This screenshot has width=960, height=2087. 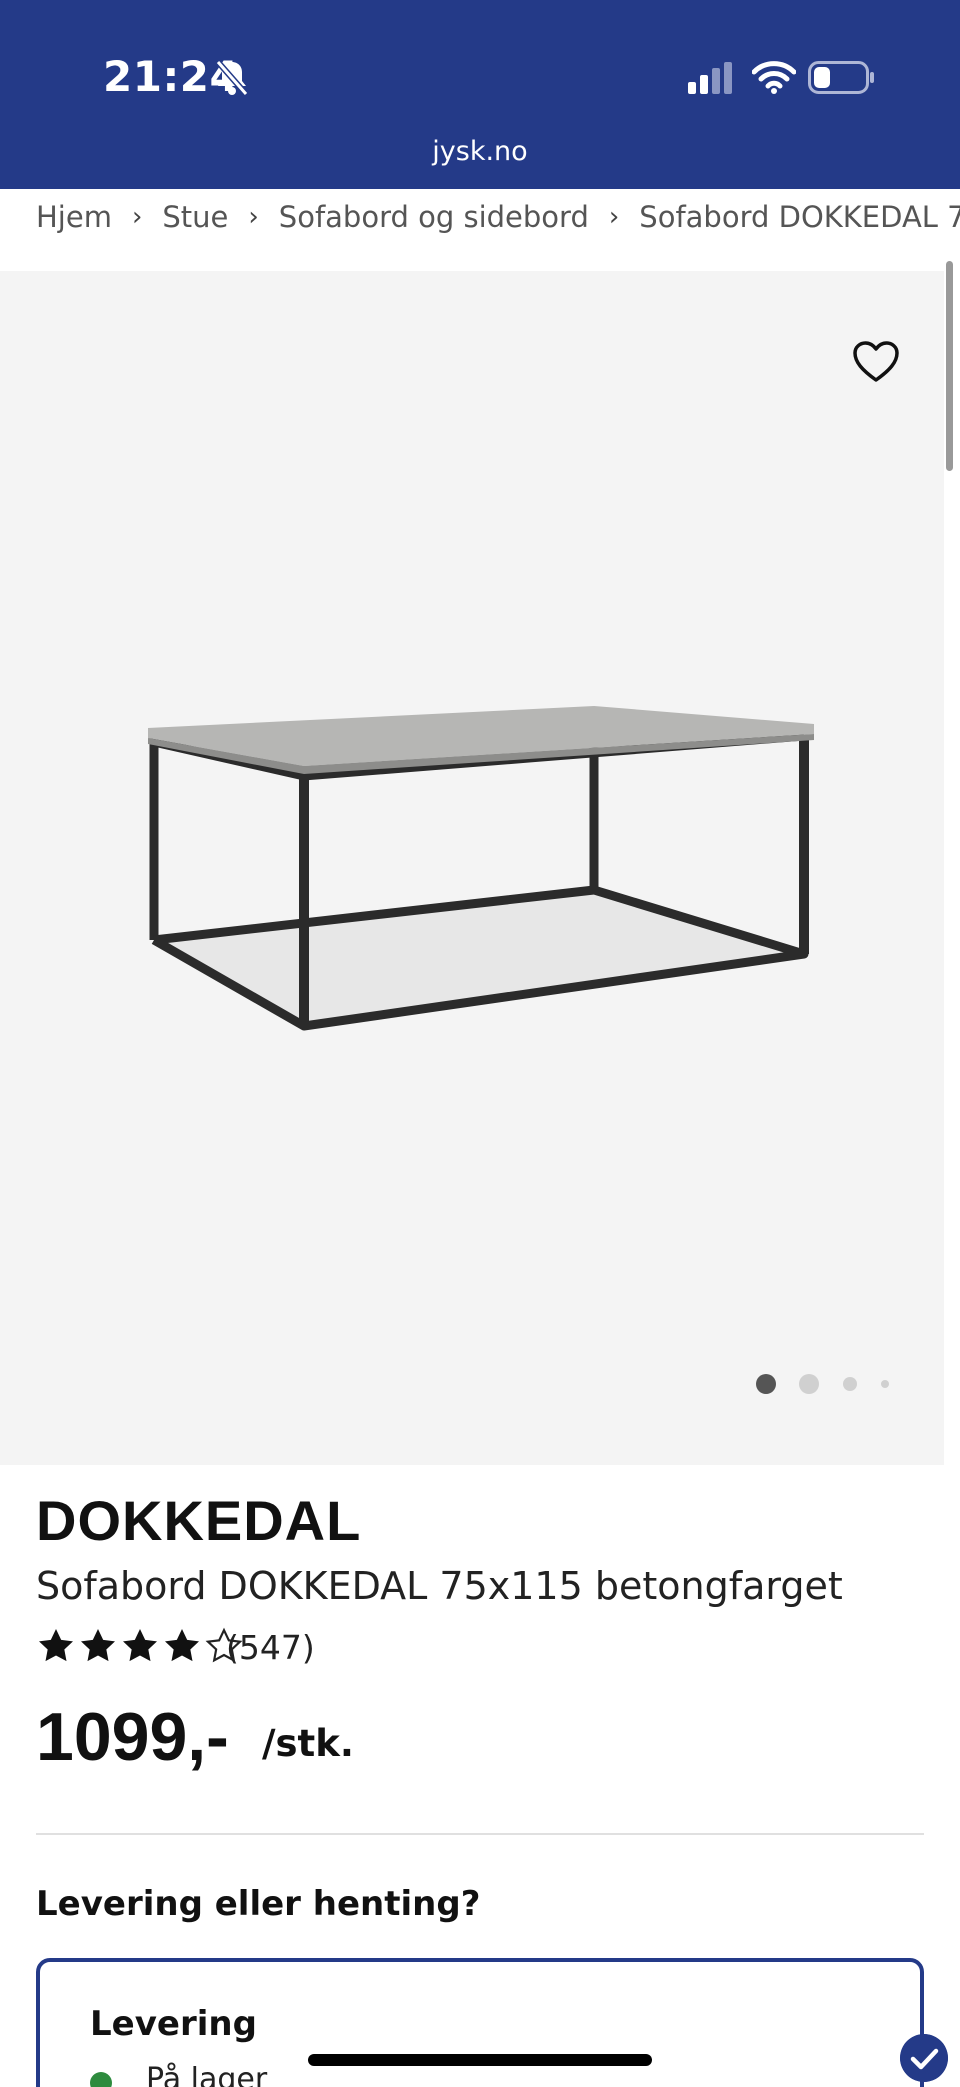 What do you see at coordinates (482, 866) in the screenshot?
I see `product-image-coffee-table` at bounding box center [482, 866].